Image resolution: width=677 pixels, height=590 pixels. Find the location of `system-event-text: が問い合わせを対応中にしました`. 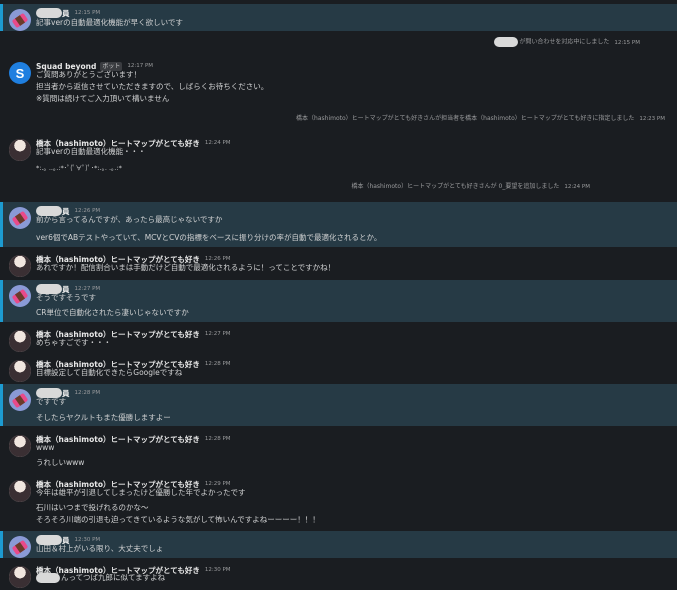

system-event-text: が問い合わせを対応中にしました is located at coordinates (564, 42).